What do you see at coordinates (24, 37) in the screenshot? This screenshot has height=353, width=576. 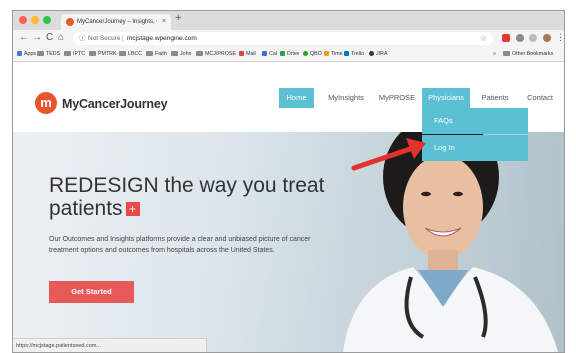 I see `back-icon: ←` at bounding box center [24, 37].